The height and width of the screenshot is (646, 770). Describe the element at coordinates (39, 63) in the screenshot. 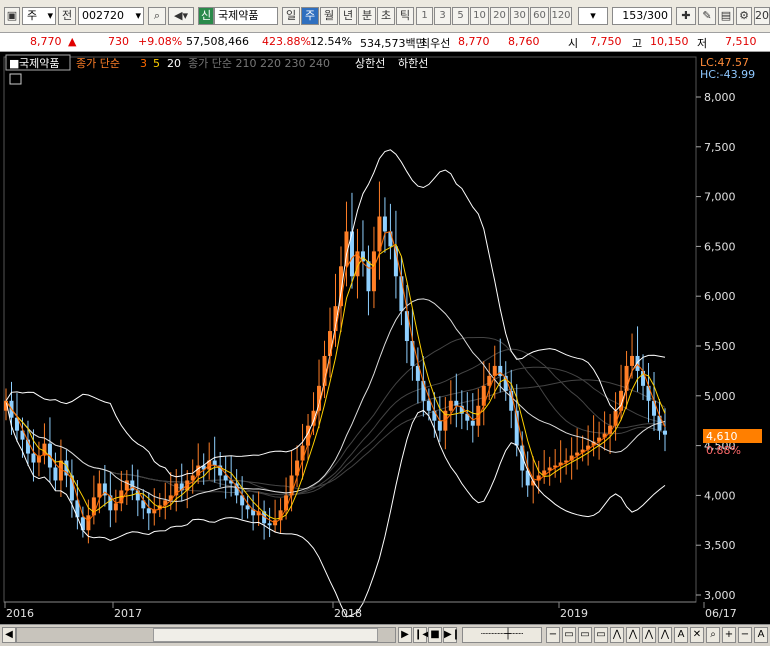

I see `legend-stock-name: 국제약품` at that location.